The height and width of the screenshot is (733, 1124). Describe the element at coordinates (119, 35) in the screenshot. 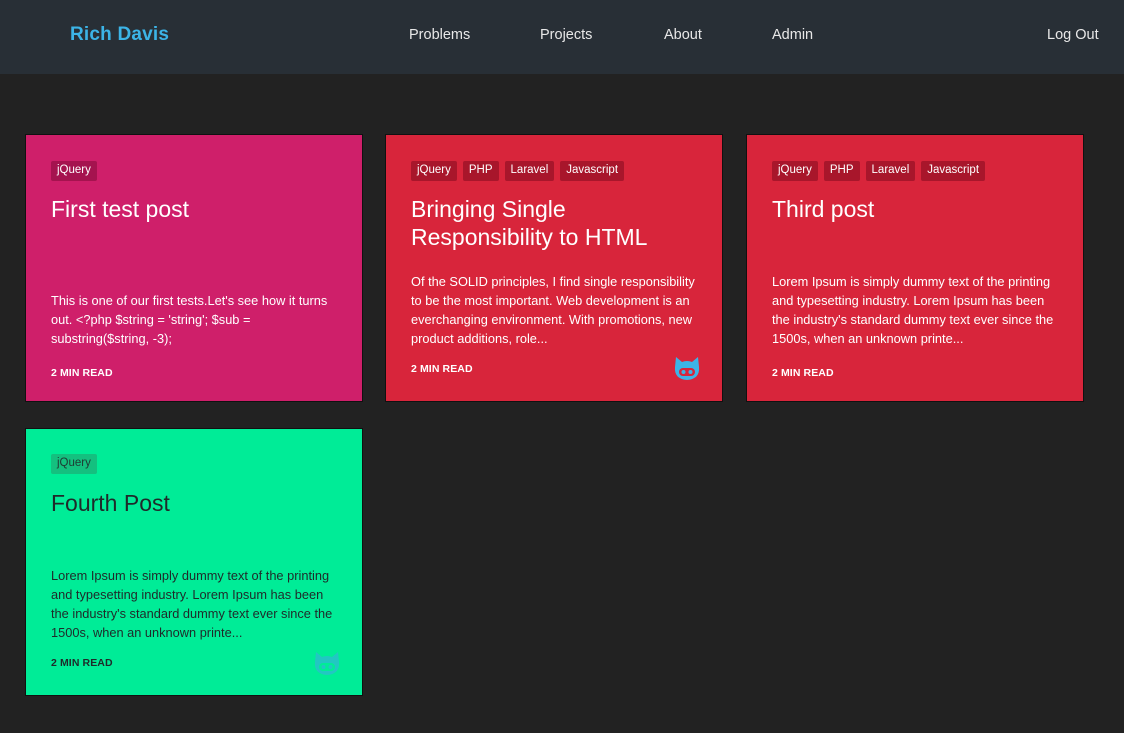

I see `brand-logo-link: Rich Davis` at that location.